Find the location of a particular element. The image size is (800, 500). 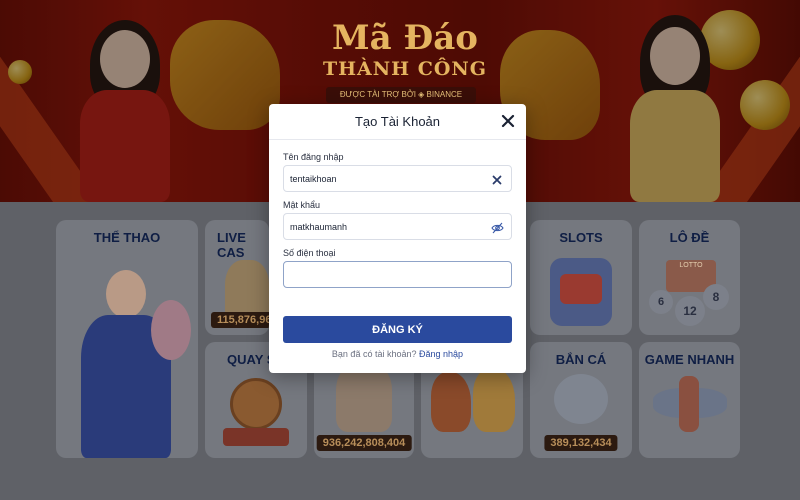

lottery-drum-image is located at coordinates (256, 404).